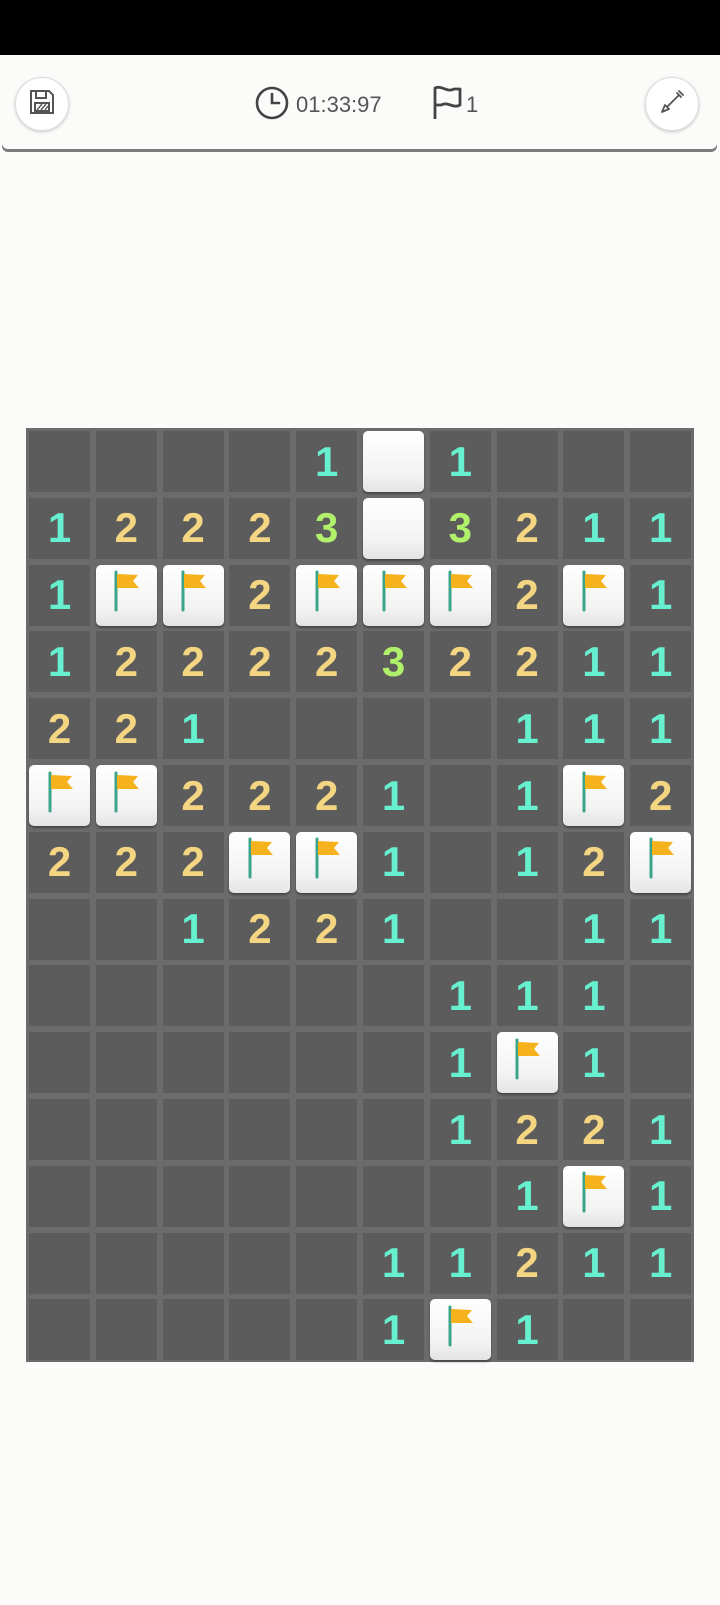 Image resolution: width=720 pixels, height=1605 pixels. Describe the element at coordinates (42, 104) in the screenshot. I see `save-button` at that location.